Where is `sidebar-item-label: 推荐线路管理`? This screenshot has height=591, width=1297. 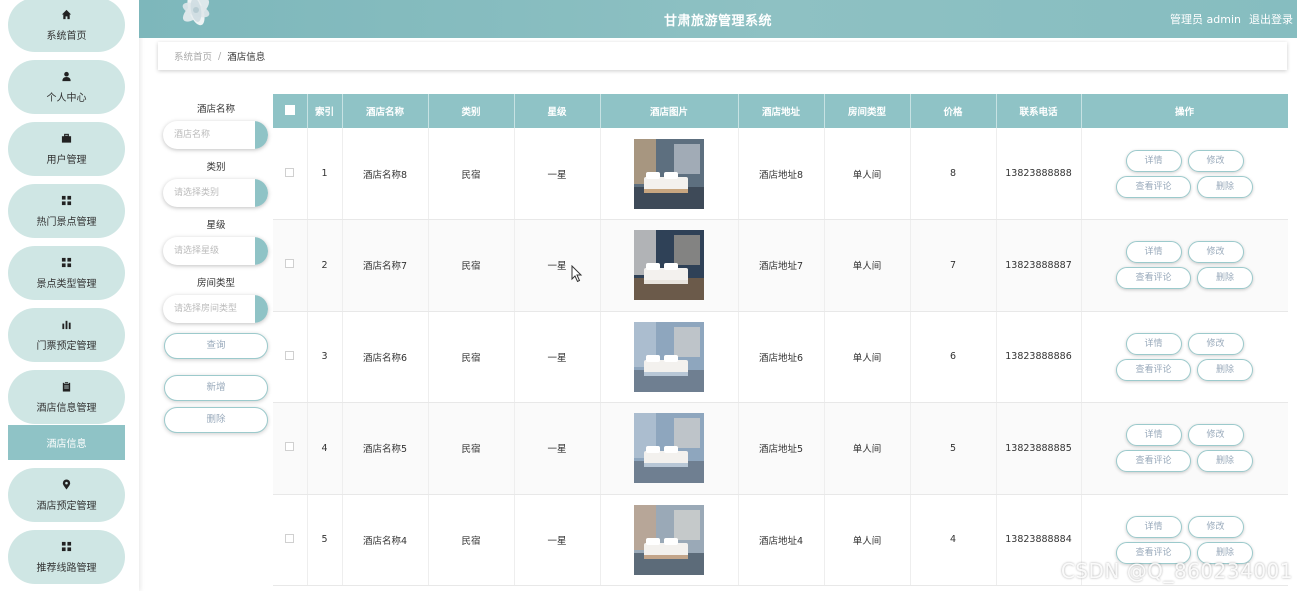 sidebar-item-label: 推荐线路管理 is located at coordinates (66, 568).